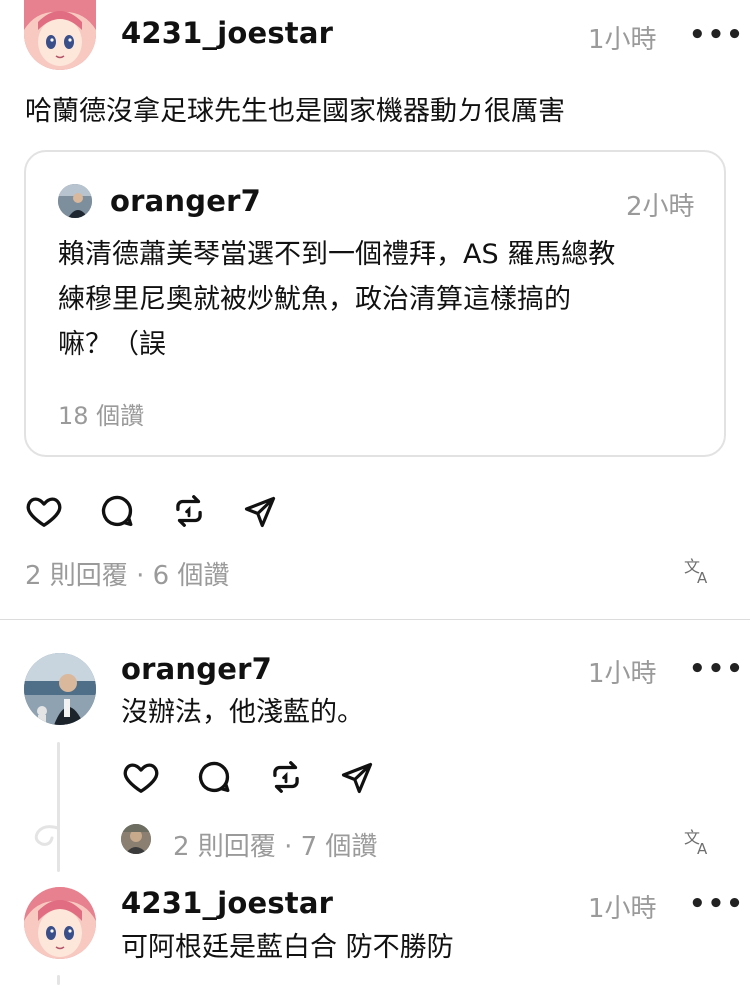 This screenshot has height=985, width=750. Describe the element at coordinates (375, 619) in the screenshot. I see `divider` at that location.